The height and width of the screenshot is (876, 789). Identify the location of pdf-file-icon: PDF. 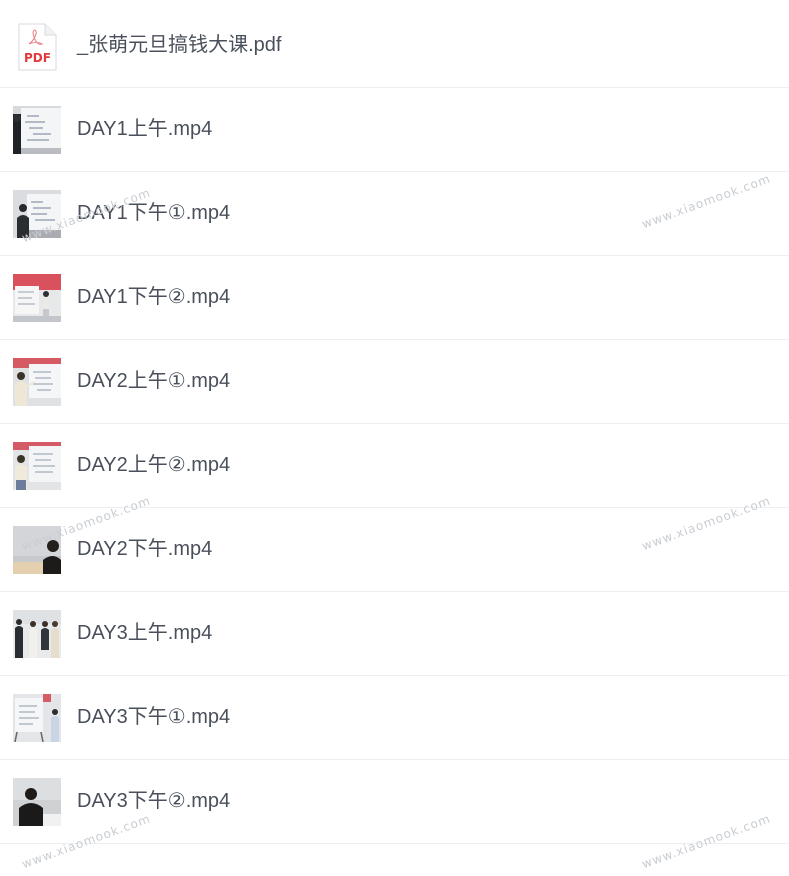
(37, 47).